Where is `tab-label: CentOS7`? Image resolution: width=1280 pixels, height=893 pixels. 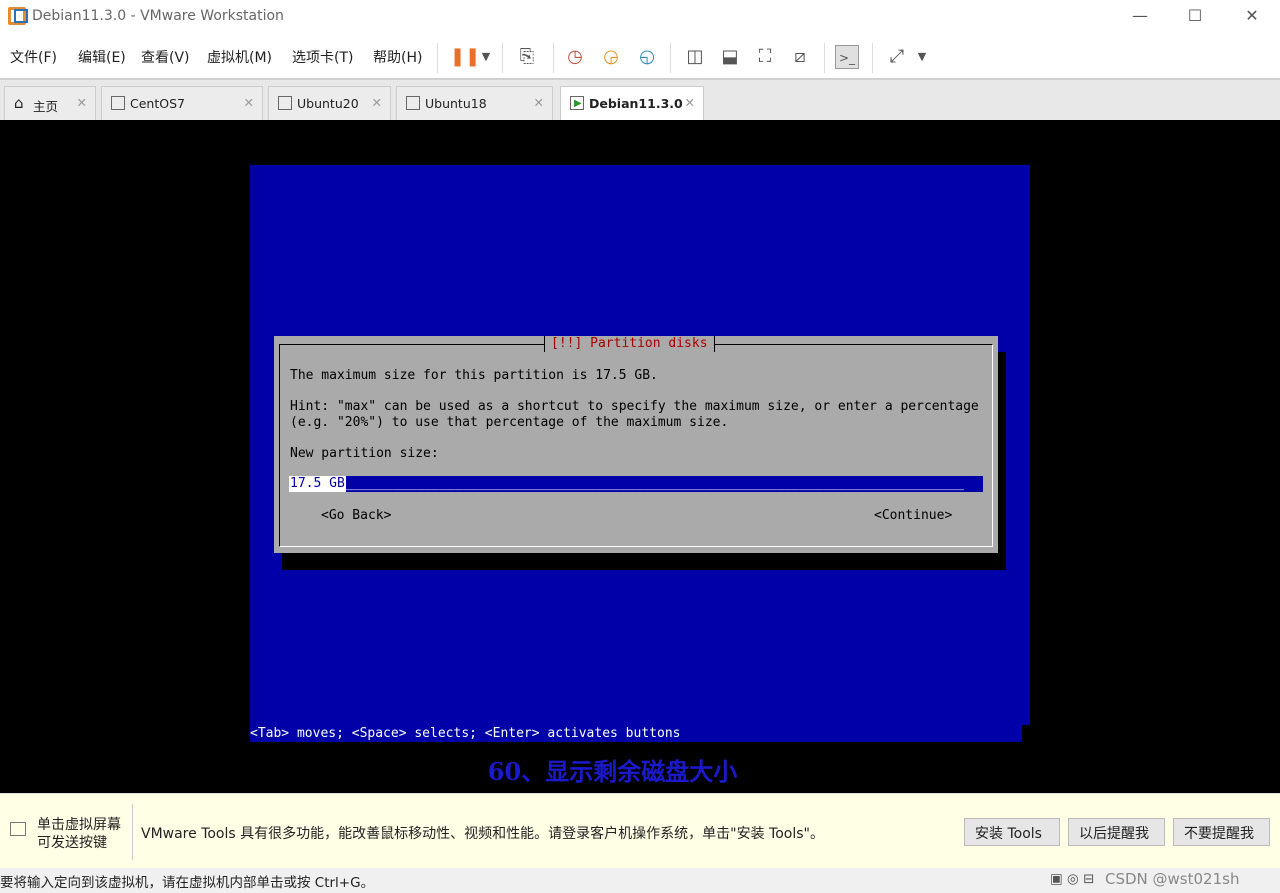 tab-label: CentOS7 is located at coordinates (157, 103).